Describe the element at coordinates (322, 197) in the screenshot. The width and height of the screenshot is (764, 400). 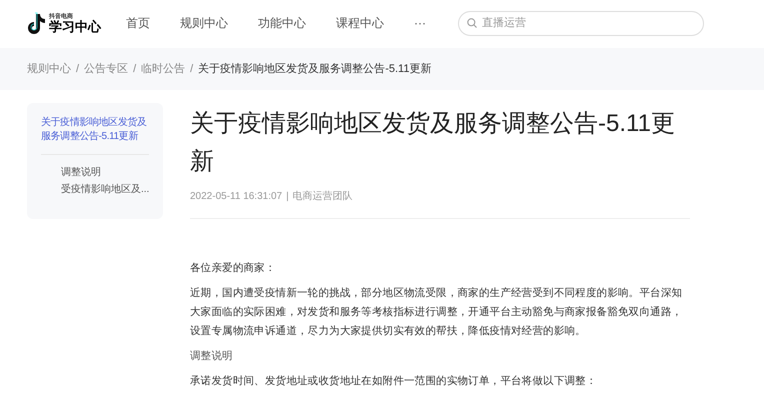
I see `author-name: 电商运营团队` at that location.